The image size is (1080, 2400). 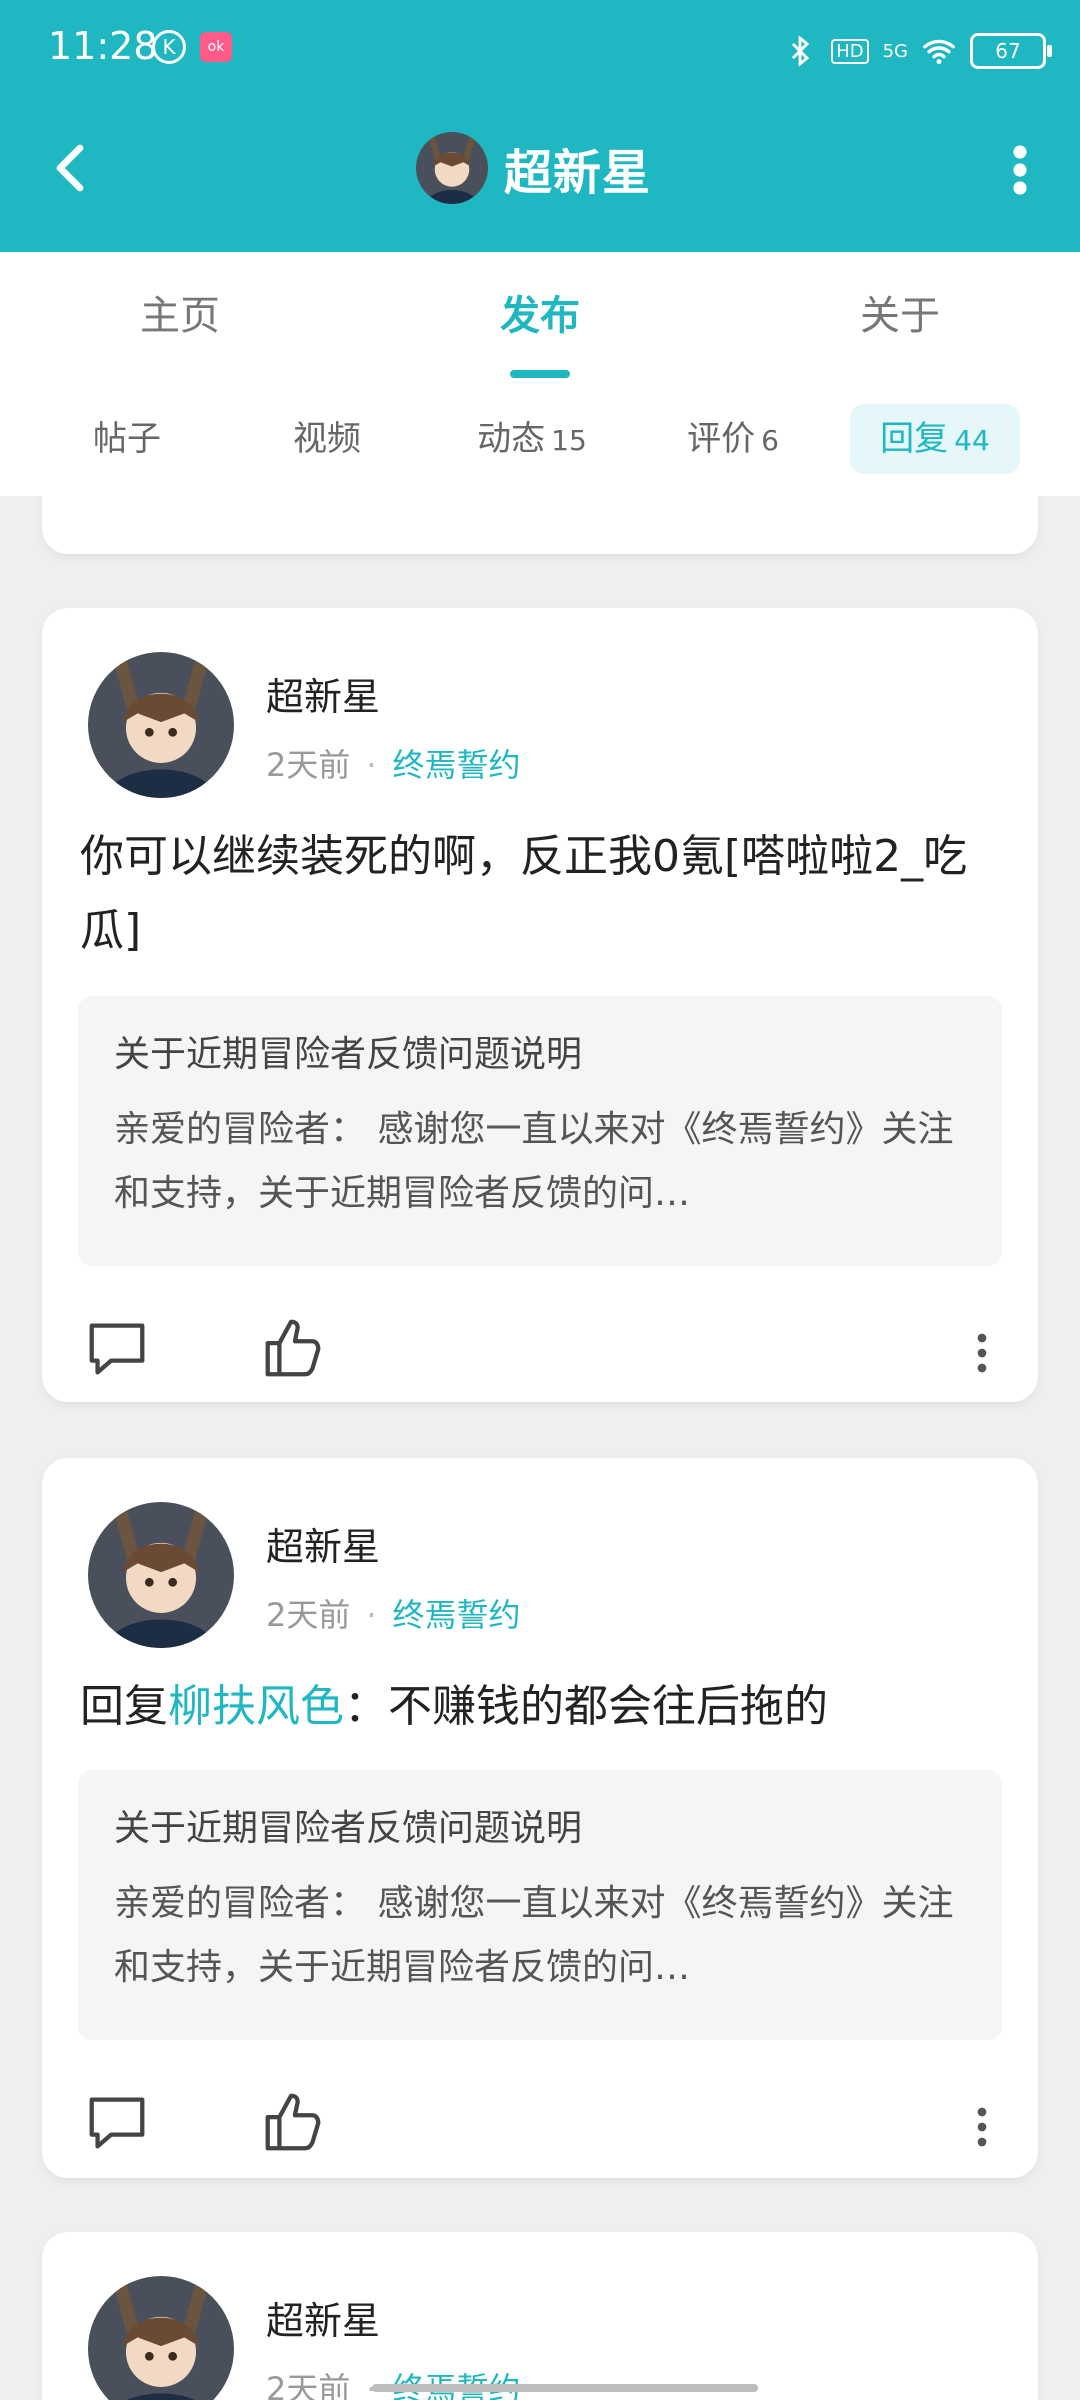 What do you see at coordinates (511, 439) in the screenshot?
I see `subtab-moments-label: 动态` at bounding box center [511, 439].